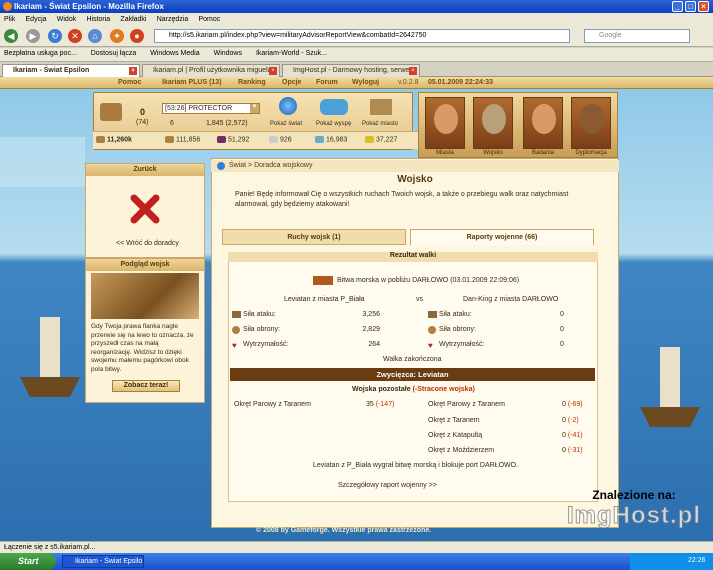 This screenshot has height=570, width=713. What do you see at coordinates (370, 404) in the screenshot?
I see `unit-count: 35` at bounding box center [370, 404].